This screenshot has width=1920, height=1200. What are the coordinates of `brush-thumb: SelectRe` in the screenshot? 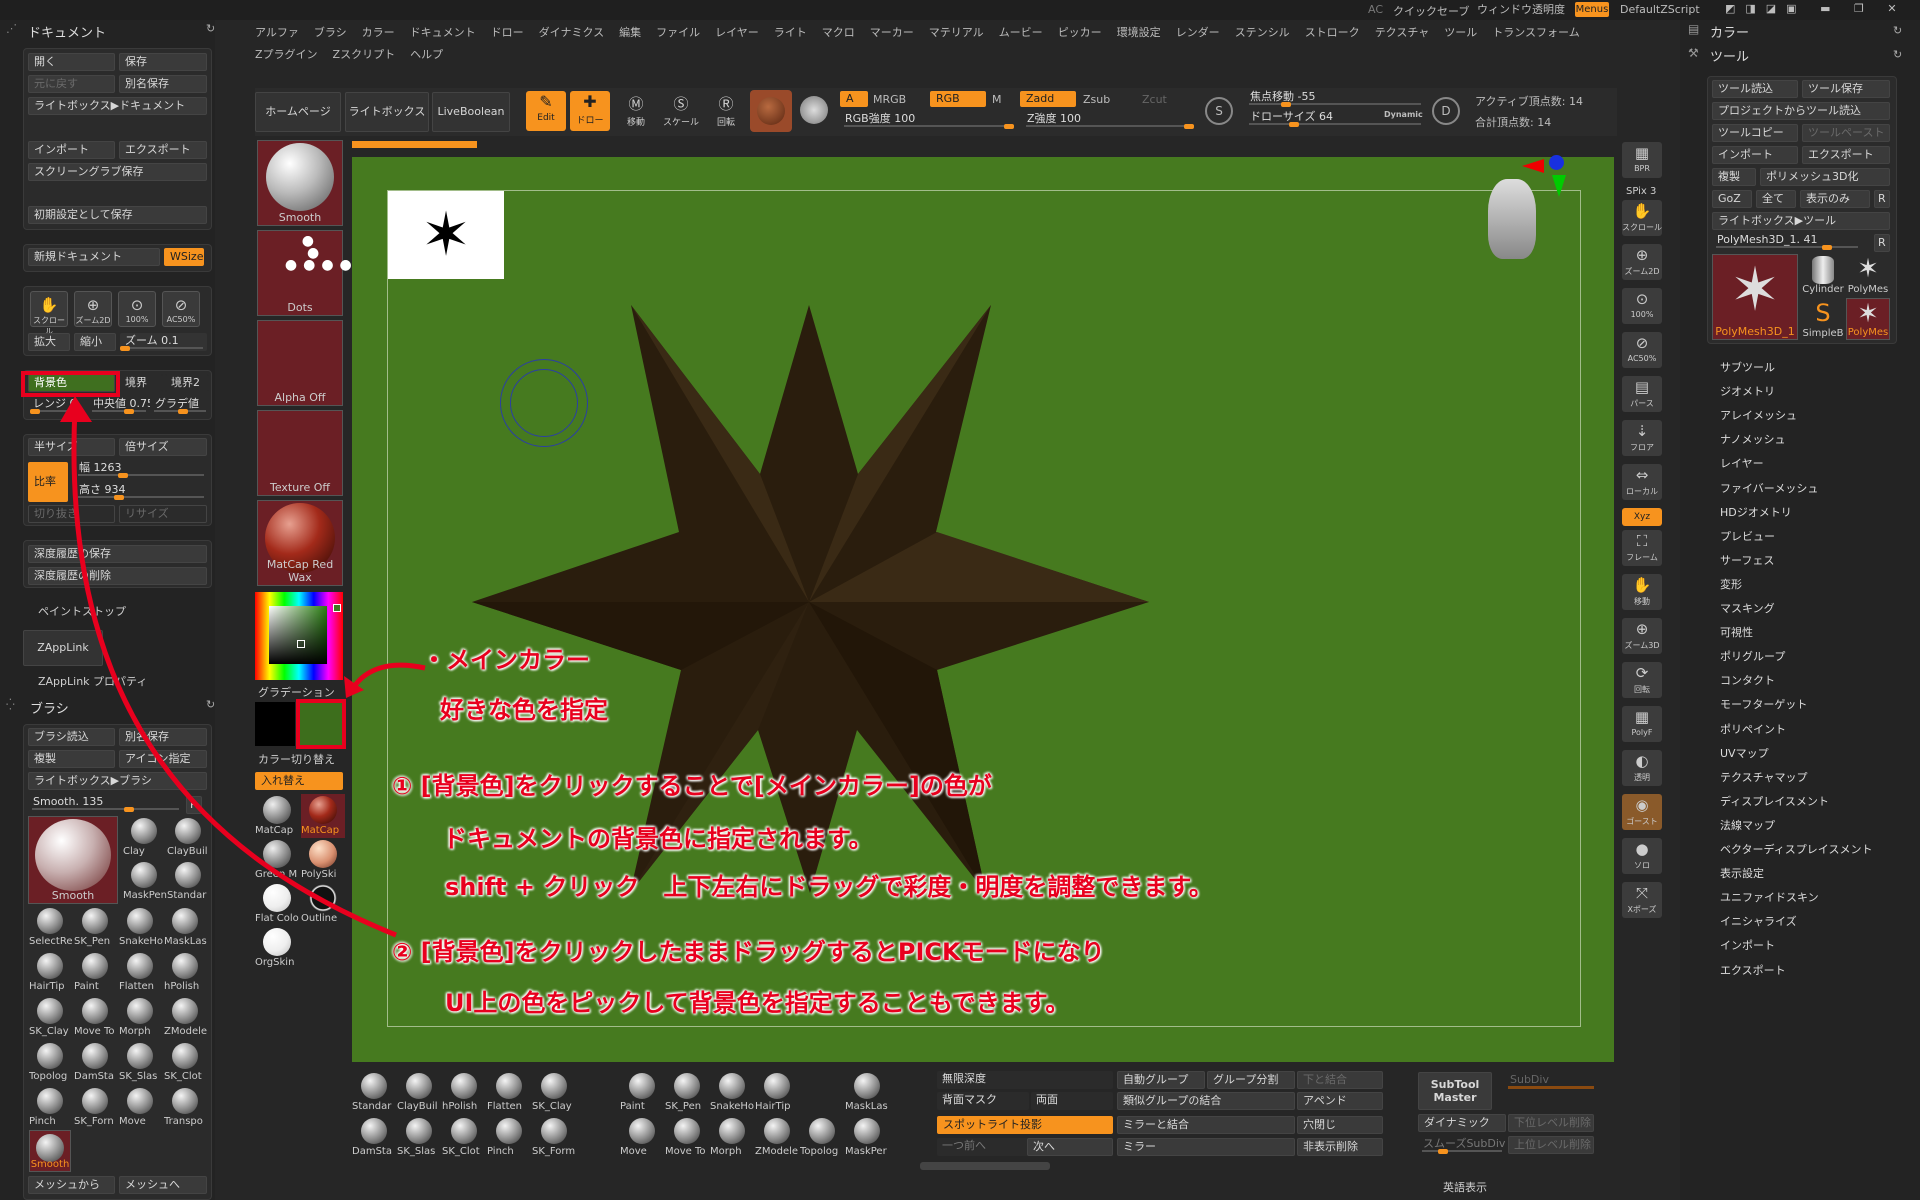 It's located at (50, 928).